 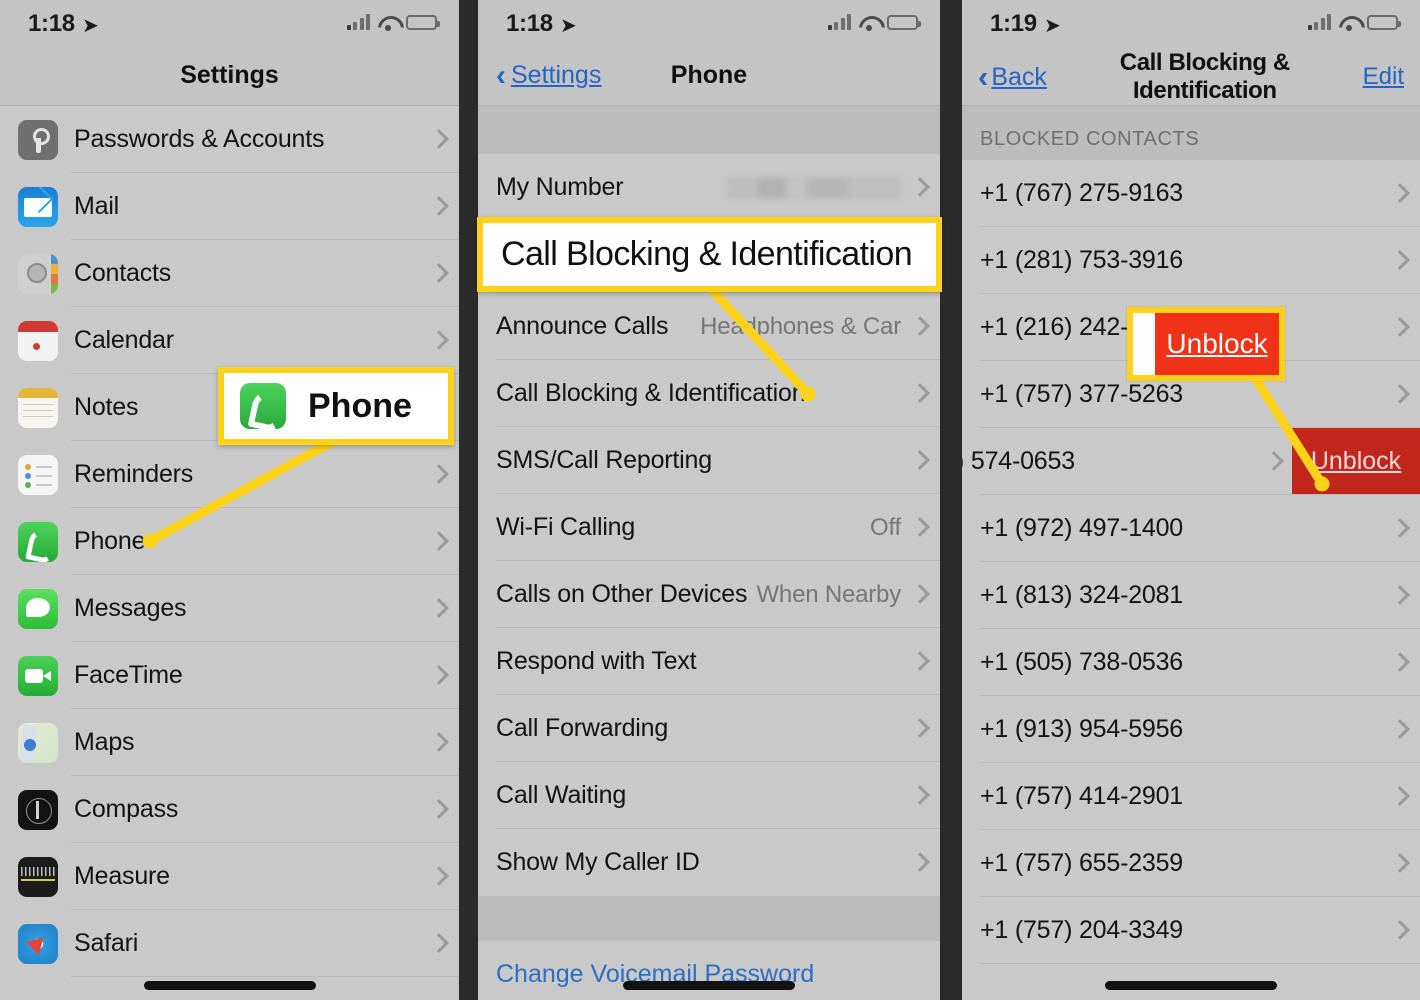 I want to click on facetime-icon, so click(x=38, y=675).